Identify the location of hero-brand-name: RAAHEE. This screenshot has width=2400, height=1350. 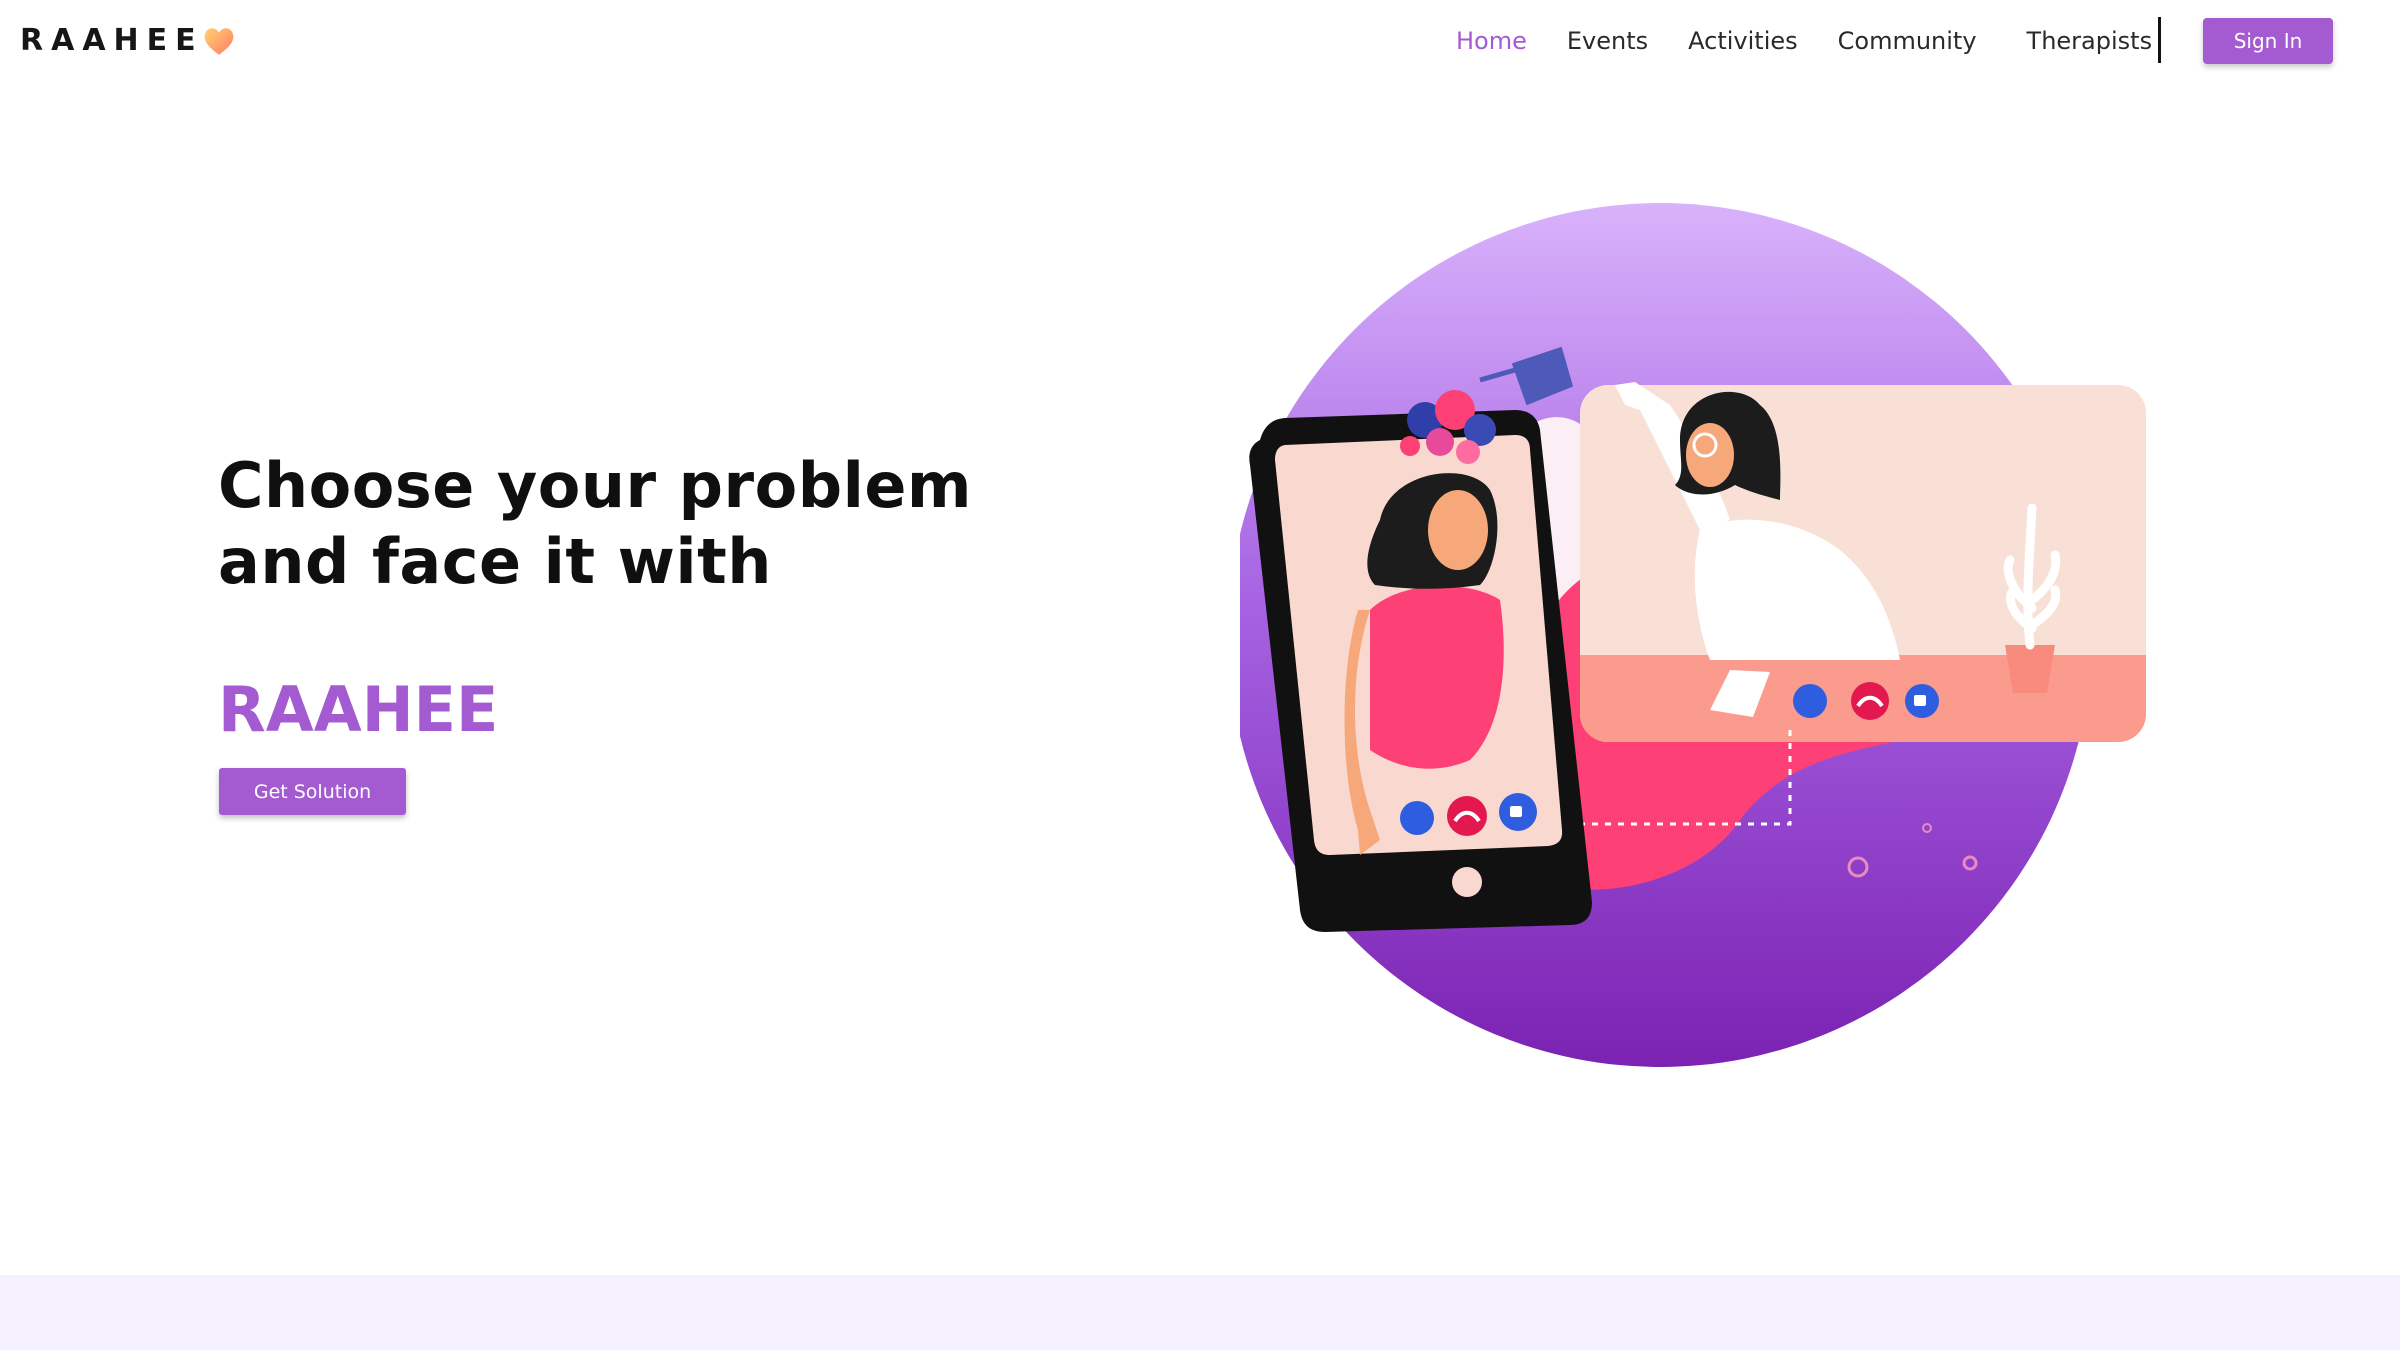
(358, 709).